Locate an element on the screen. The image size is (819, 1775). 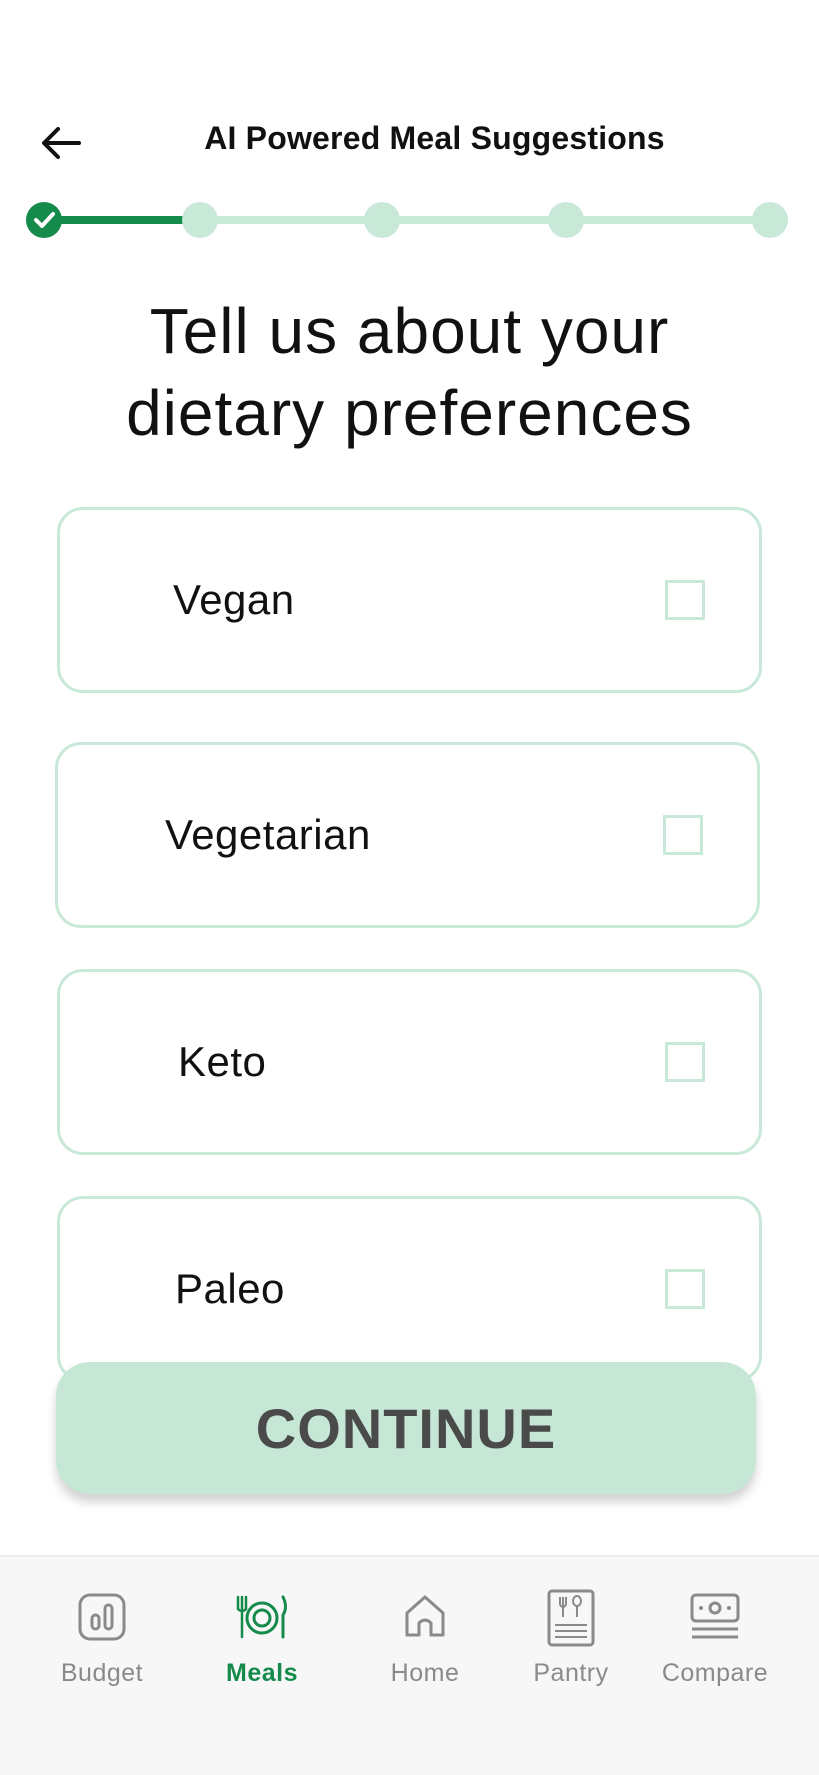
option-paleo: Paleo is located at coordinates (409, 1289).